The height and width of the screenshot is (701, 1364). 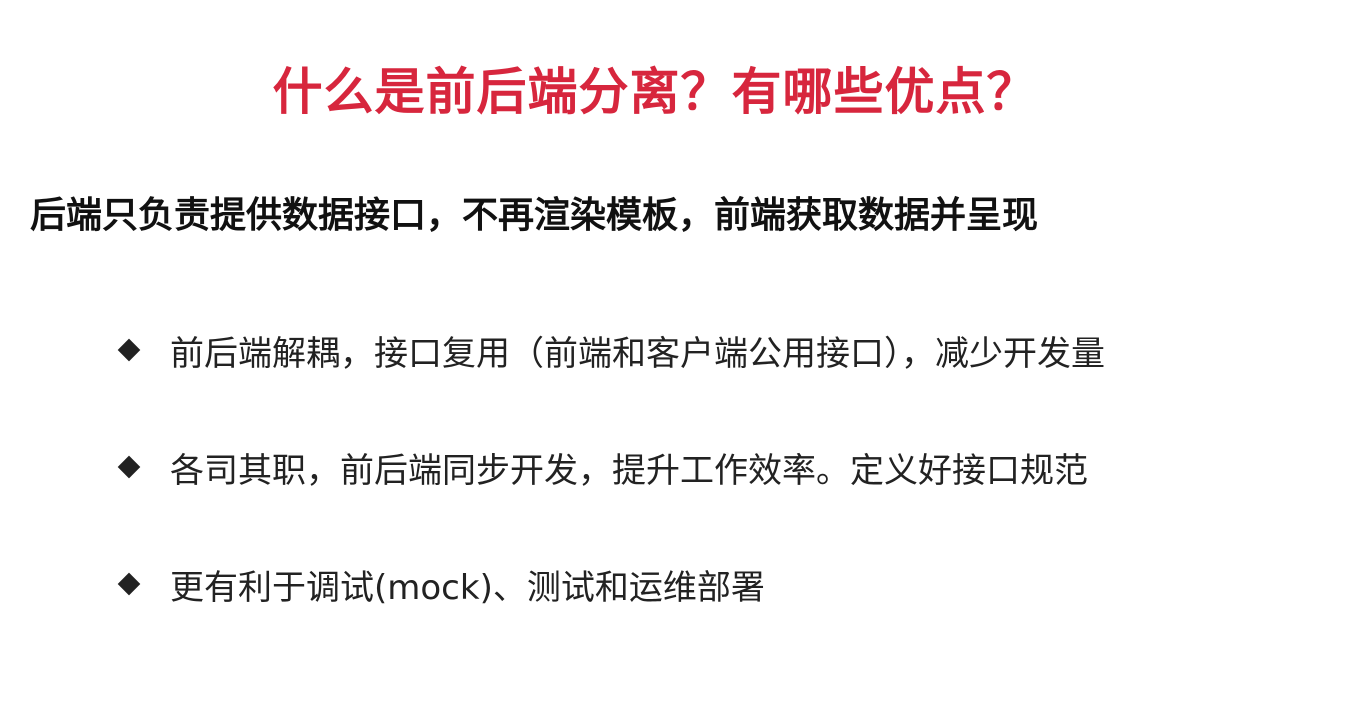 I want to click on slide-title: 什么是前后端分离？有哪些优点？, so click(x=655, y=92).